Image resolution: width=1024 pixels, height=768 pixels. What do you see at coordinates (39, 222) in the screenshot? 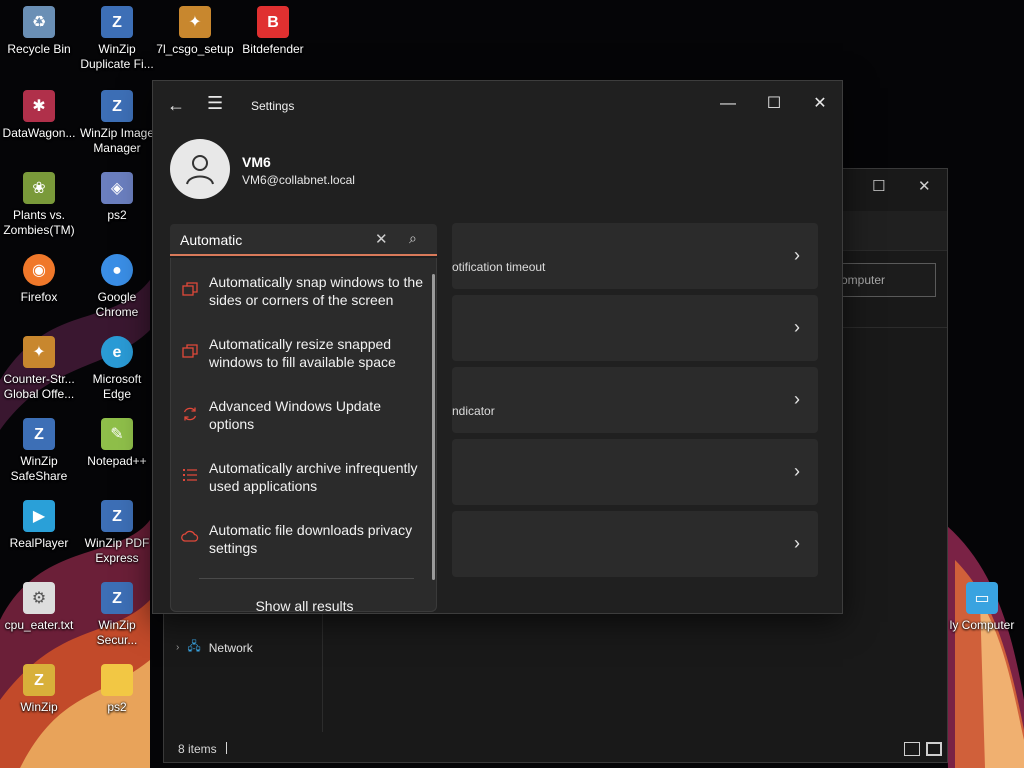
I see `desktop-icon-label: Plants vs. Zombies(TM)` at bounding box center [39, 222].